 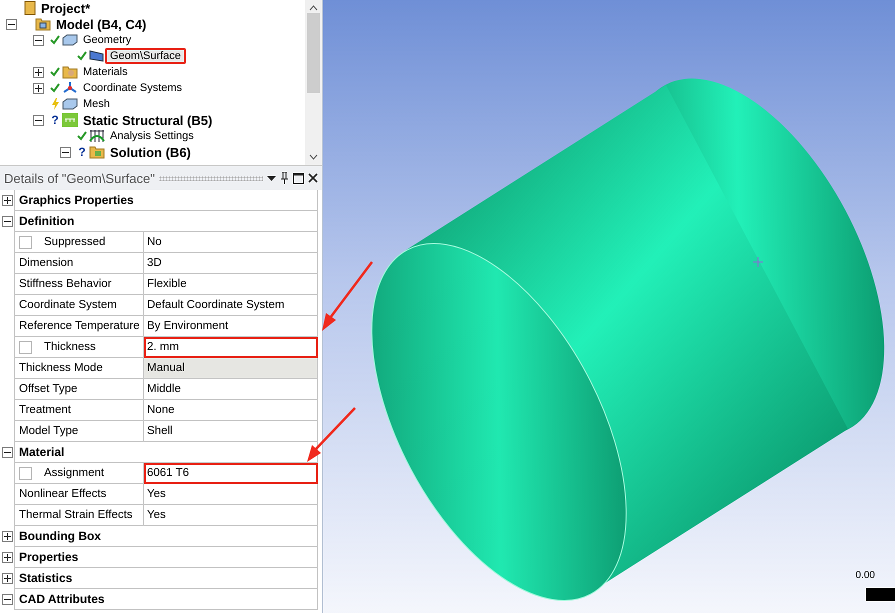 I want to click on property-value: Flexible, so click(x=231, y=284).